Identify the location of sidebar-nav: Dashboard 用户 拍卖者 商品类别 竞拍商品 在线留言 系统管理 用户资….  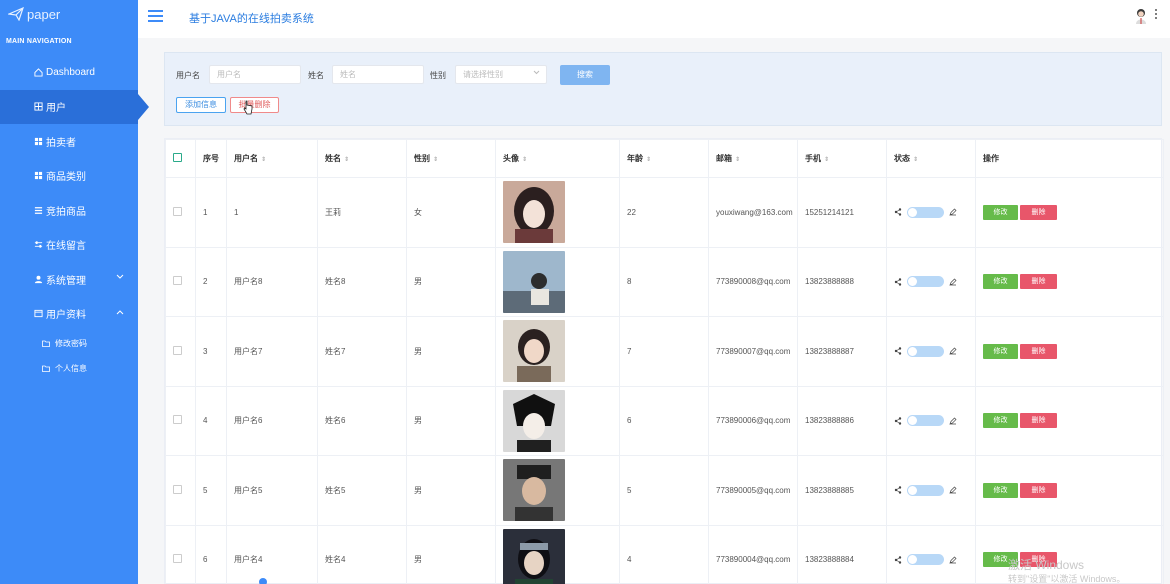
(74, 218).